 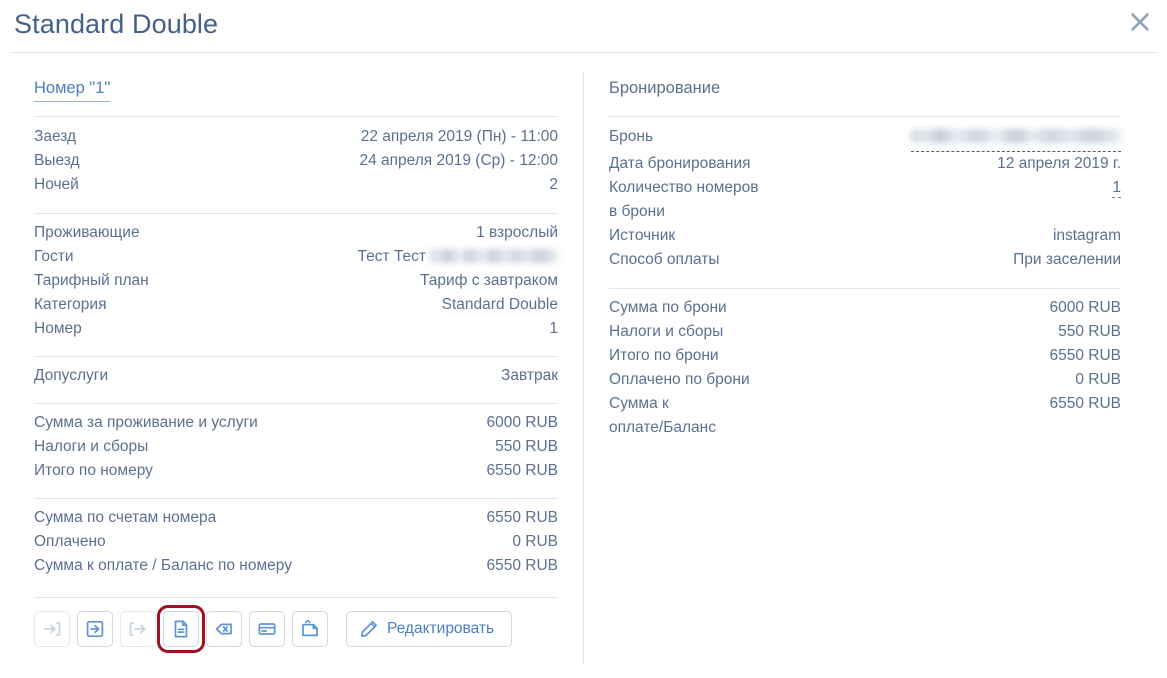 What do you see at coordinates (369, 629) in the screenshot?
I see `pencil-icon` at bounding box center [369, 629].